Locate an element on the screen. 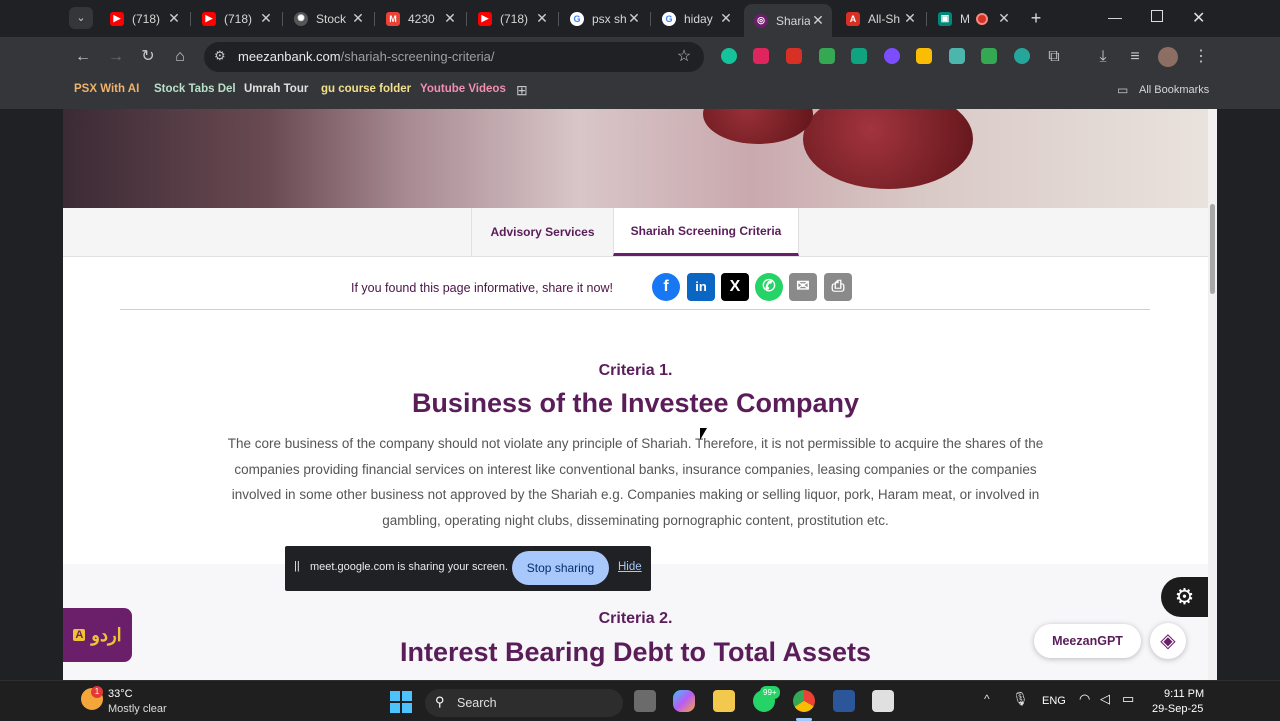 The height and width of the screenshot is (721, 1280). new-tab-button: + is located at coordinates (1036, 18).